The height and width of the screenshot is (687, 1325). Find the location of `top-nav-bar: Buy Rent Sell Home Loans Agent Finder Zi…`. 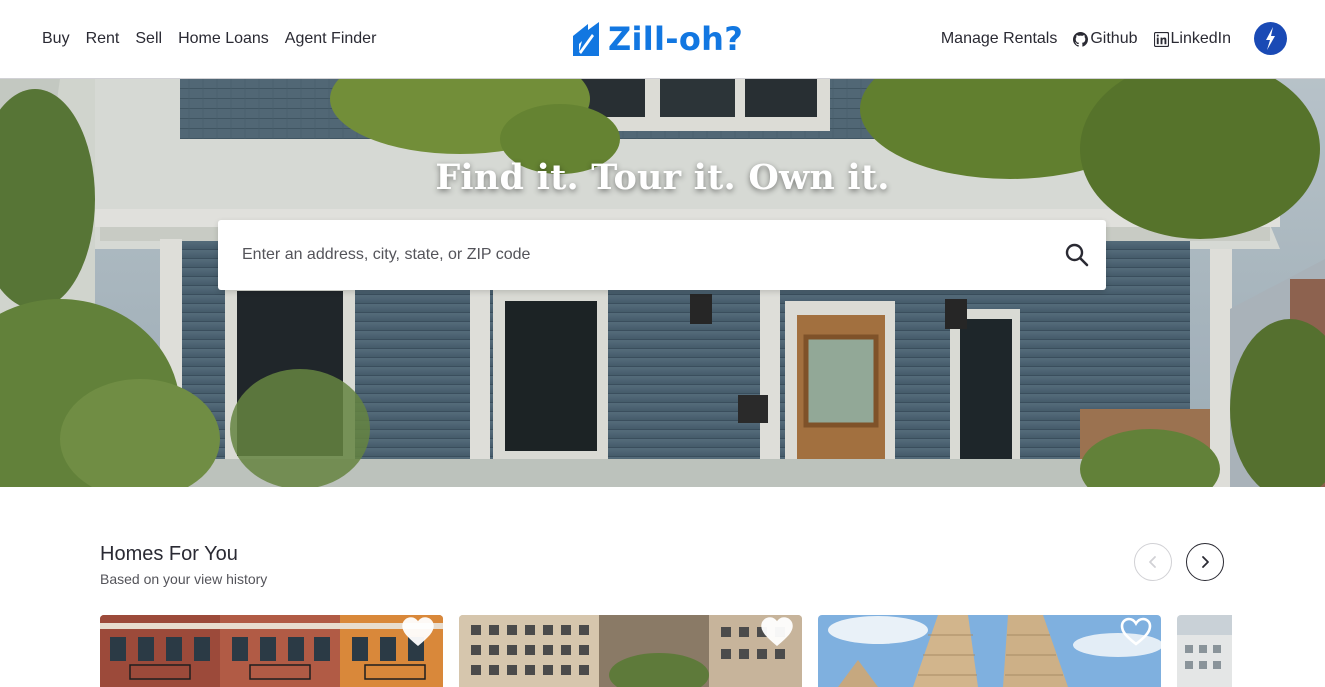

top-nav-bar: Buy Rent Sell Home Loans Agent Finder Zi… is located at coordinates (662, 39).